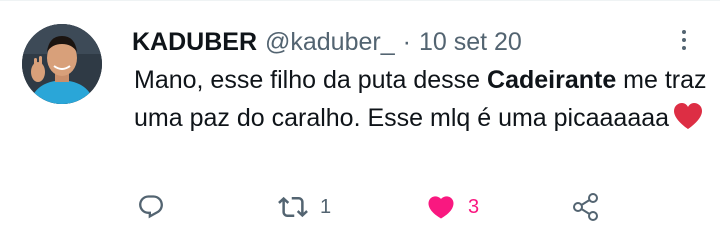  I want to click on retweet-button: 1, so click(304, 207).